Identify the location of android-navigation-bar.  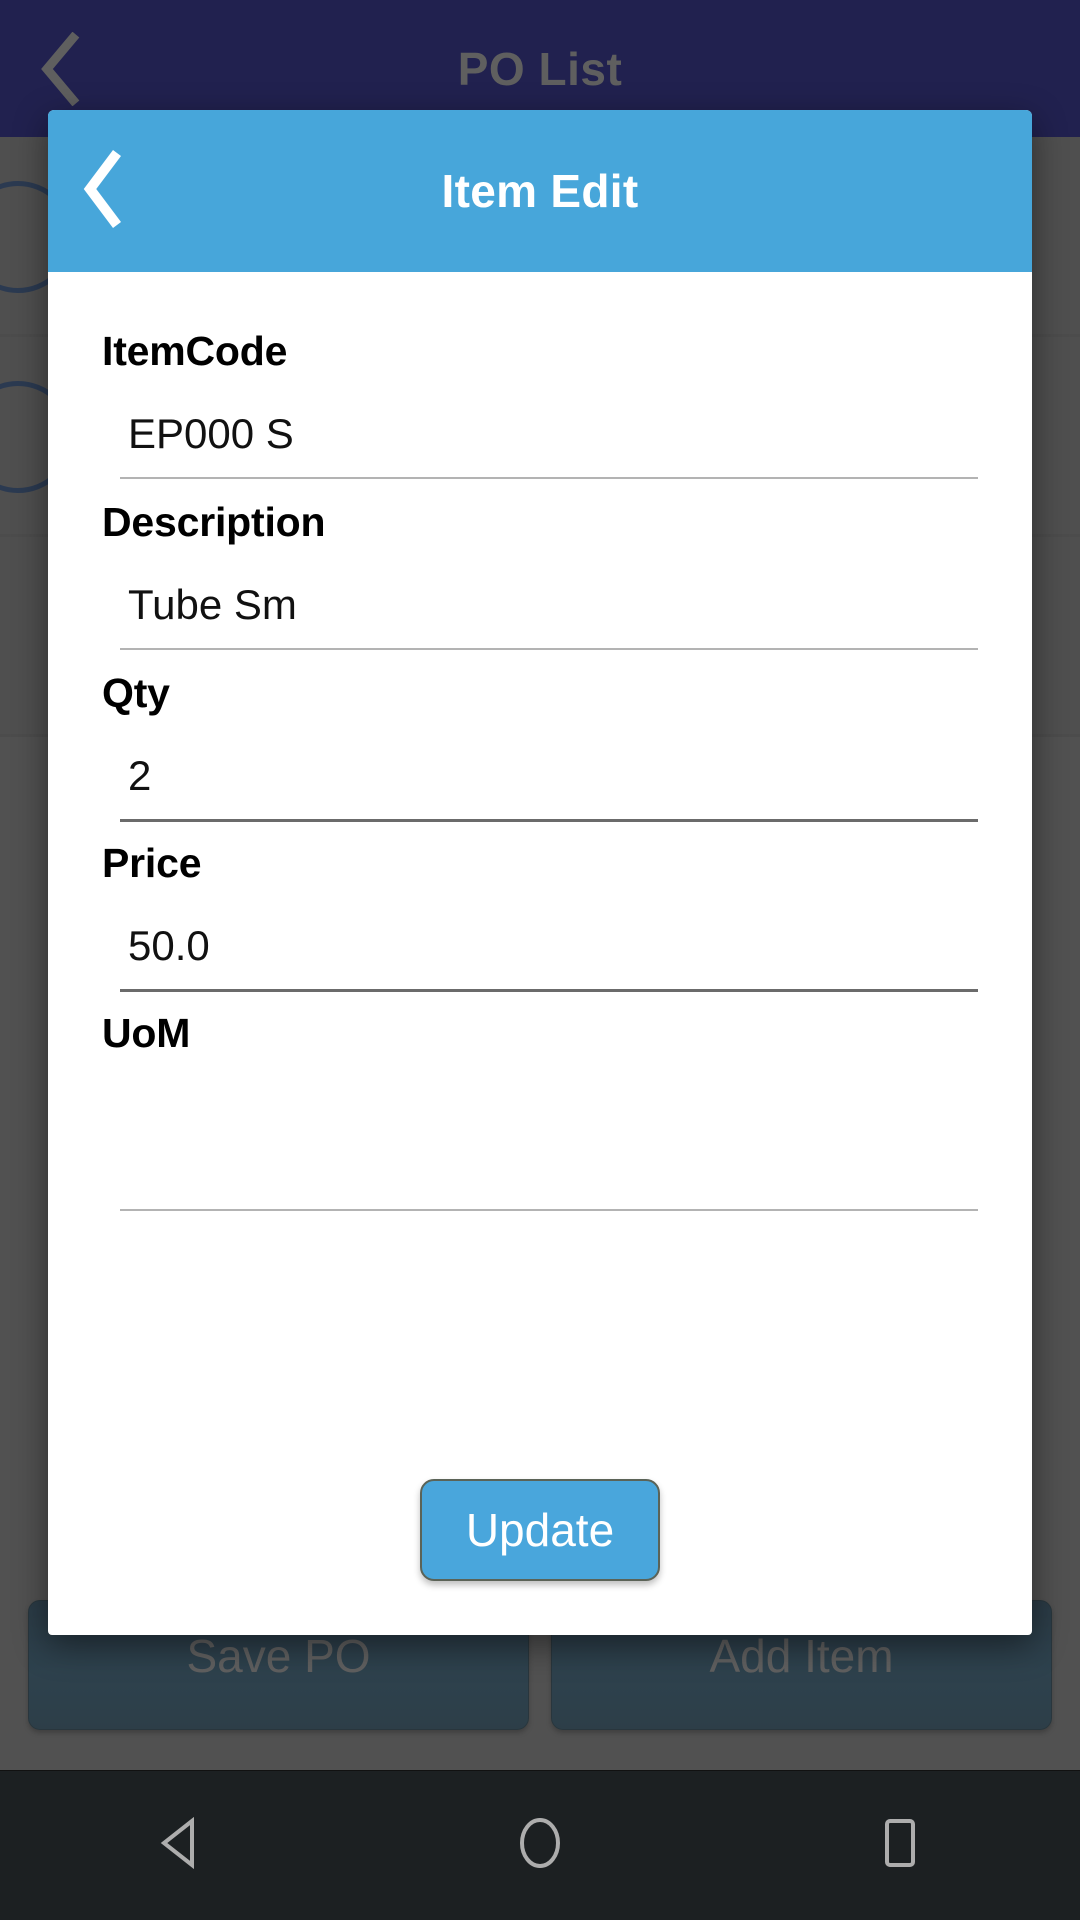
(540, 1845).